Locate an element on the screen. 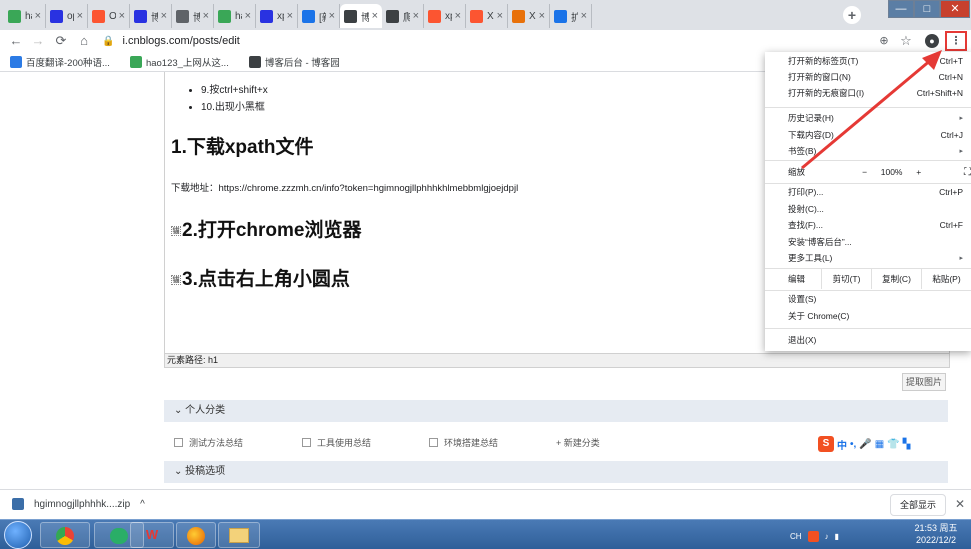  menu-item-settings: 设置(S) is located at coordinates (868, 299).